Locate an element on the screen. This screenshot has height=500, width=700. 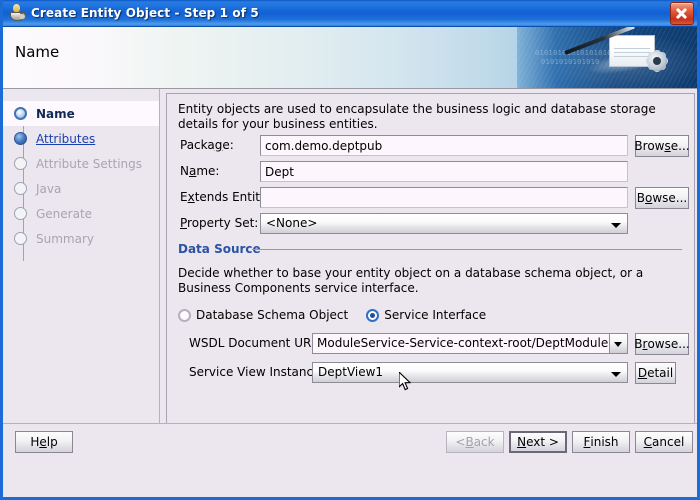
service-view-instance-label: Service View Instance: is located at coordinates (257, 372).